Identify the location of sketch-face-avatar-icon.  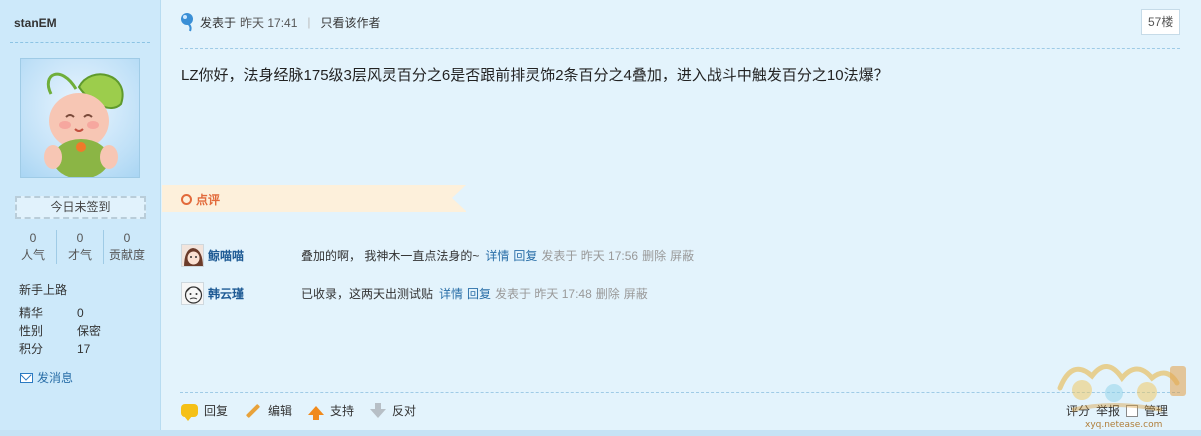
(192, 293).